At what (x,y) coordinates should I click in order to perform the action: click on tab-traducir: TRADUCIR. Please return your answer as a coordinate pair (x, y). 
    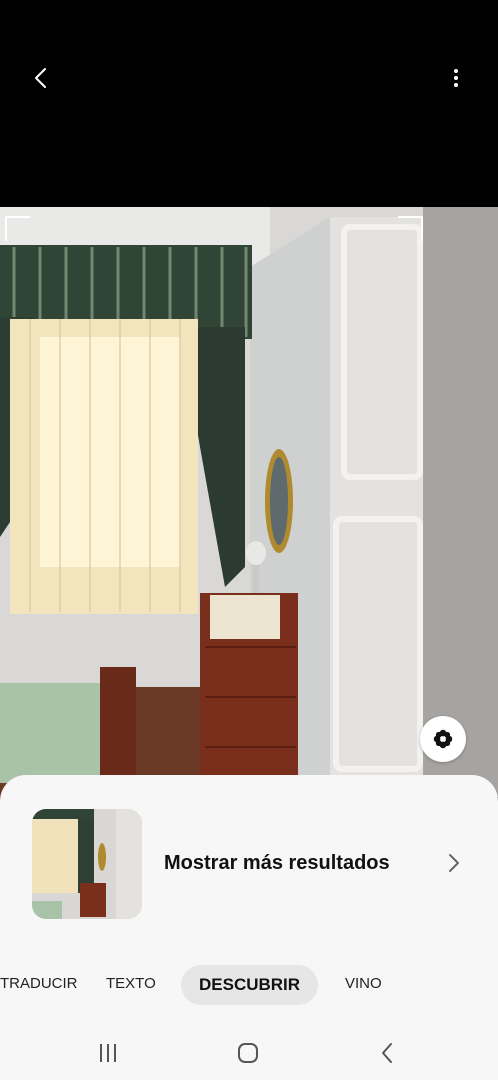
    Looking at the image, I should click on (39, 983).